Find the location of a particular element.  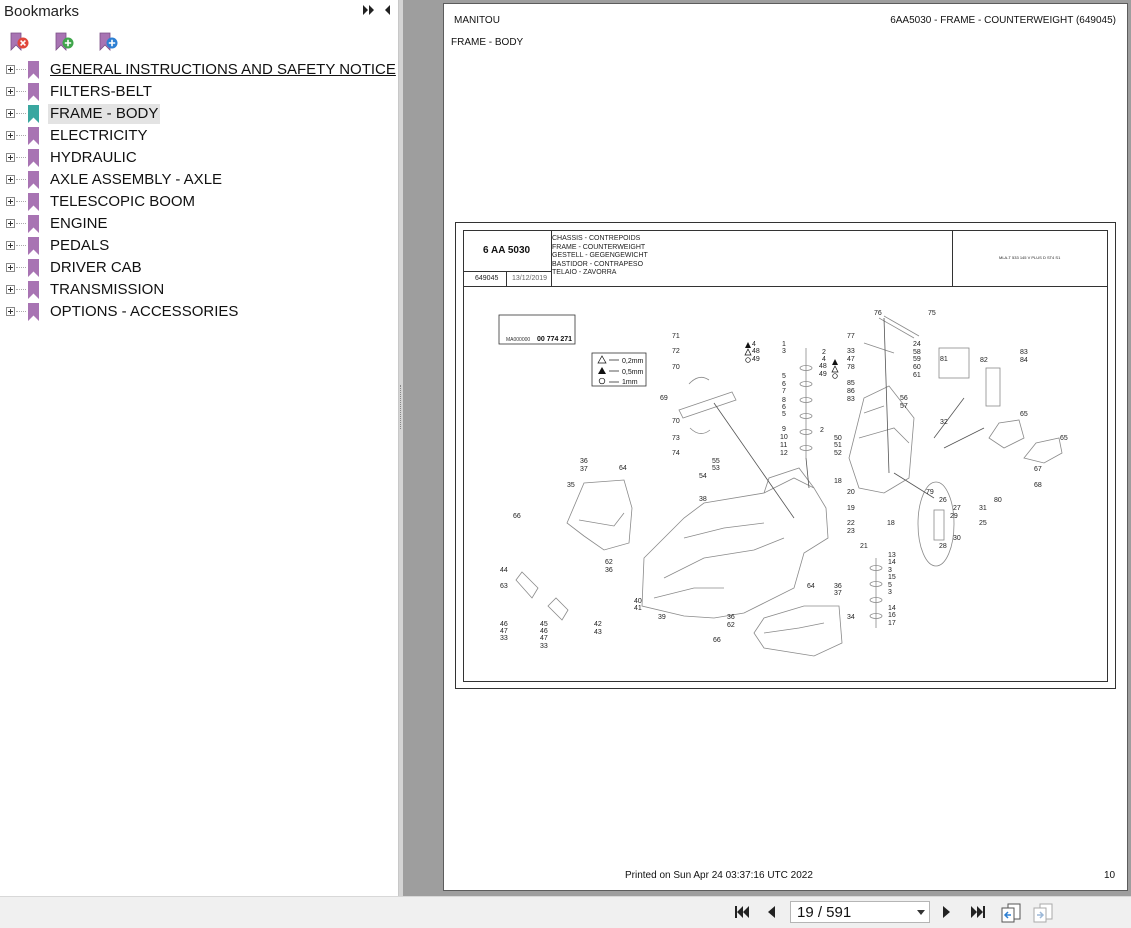

printed-on-footer: Printed on Sun Apr 24 03:37:16 UTC 2022 is located at coordinates (719, 875).